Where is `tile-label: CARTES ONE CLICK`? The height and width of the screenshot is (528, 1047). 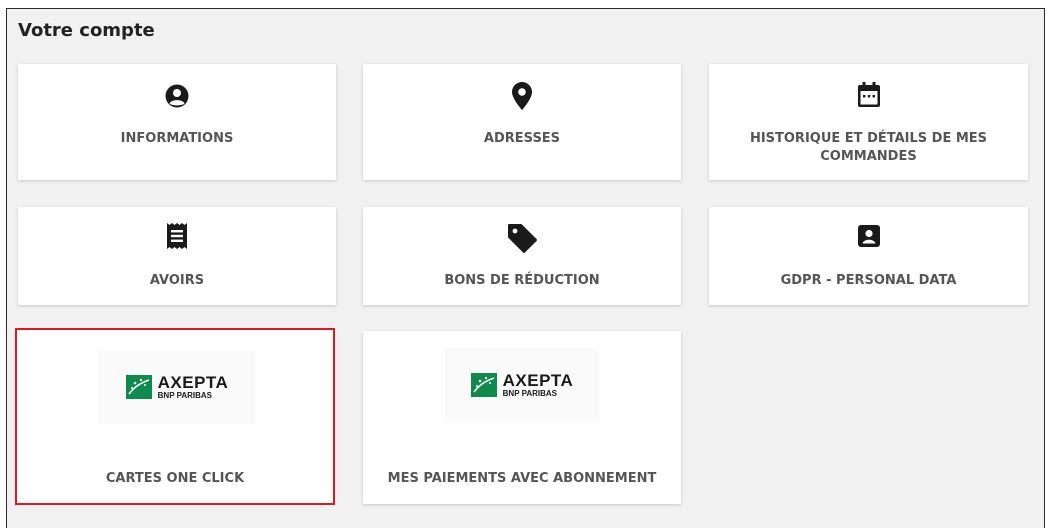
tile-label: CARTES ONE CLICK is located at coordinates (175, 478).